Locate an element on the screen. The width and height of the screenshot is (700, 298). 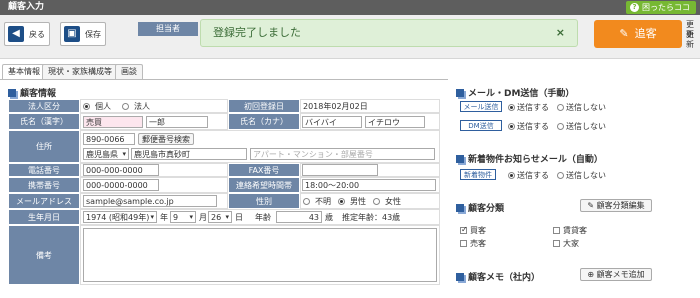
month-suffix: 月 is located at coordinates (203, 217).